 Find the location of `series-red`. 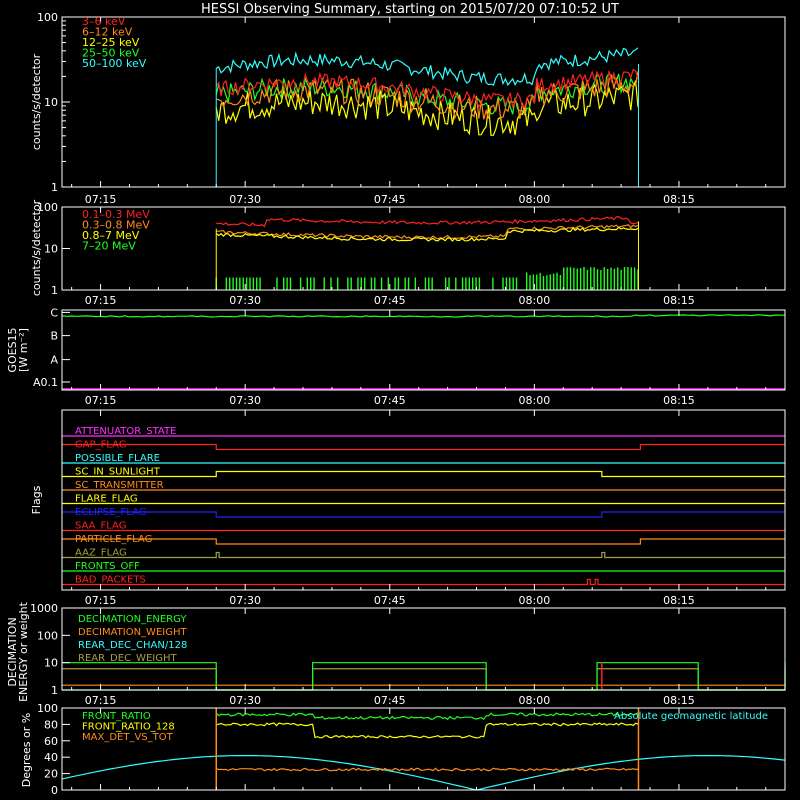

series-red is located at coordinates (427, 221).